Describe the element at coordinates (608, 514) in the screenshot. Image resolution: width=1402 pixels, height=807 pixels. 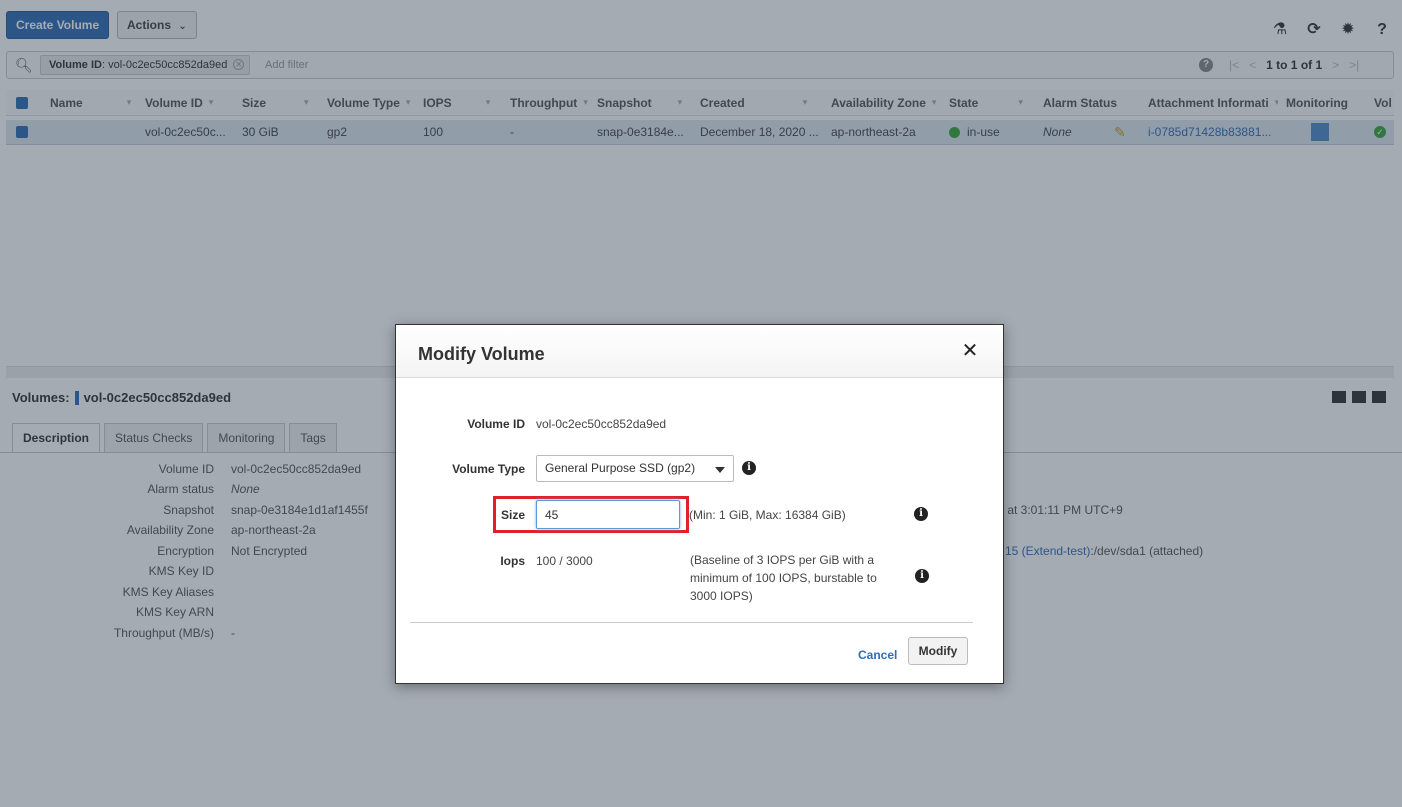
I see `size-input` at that location.